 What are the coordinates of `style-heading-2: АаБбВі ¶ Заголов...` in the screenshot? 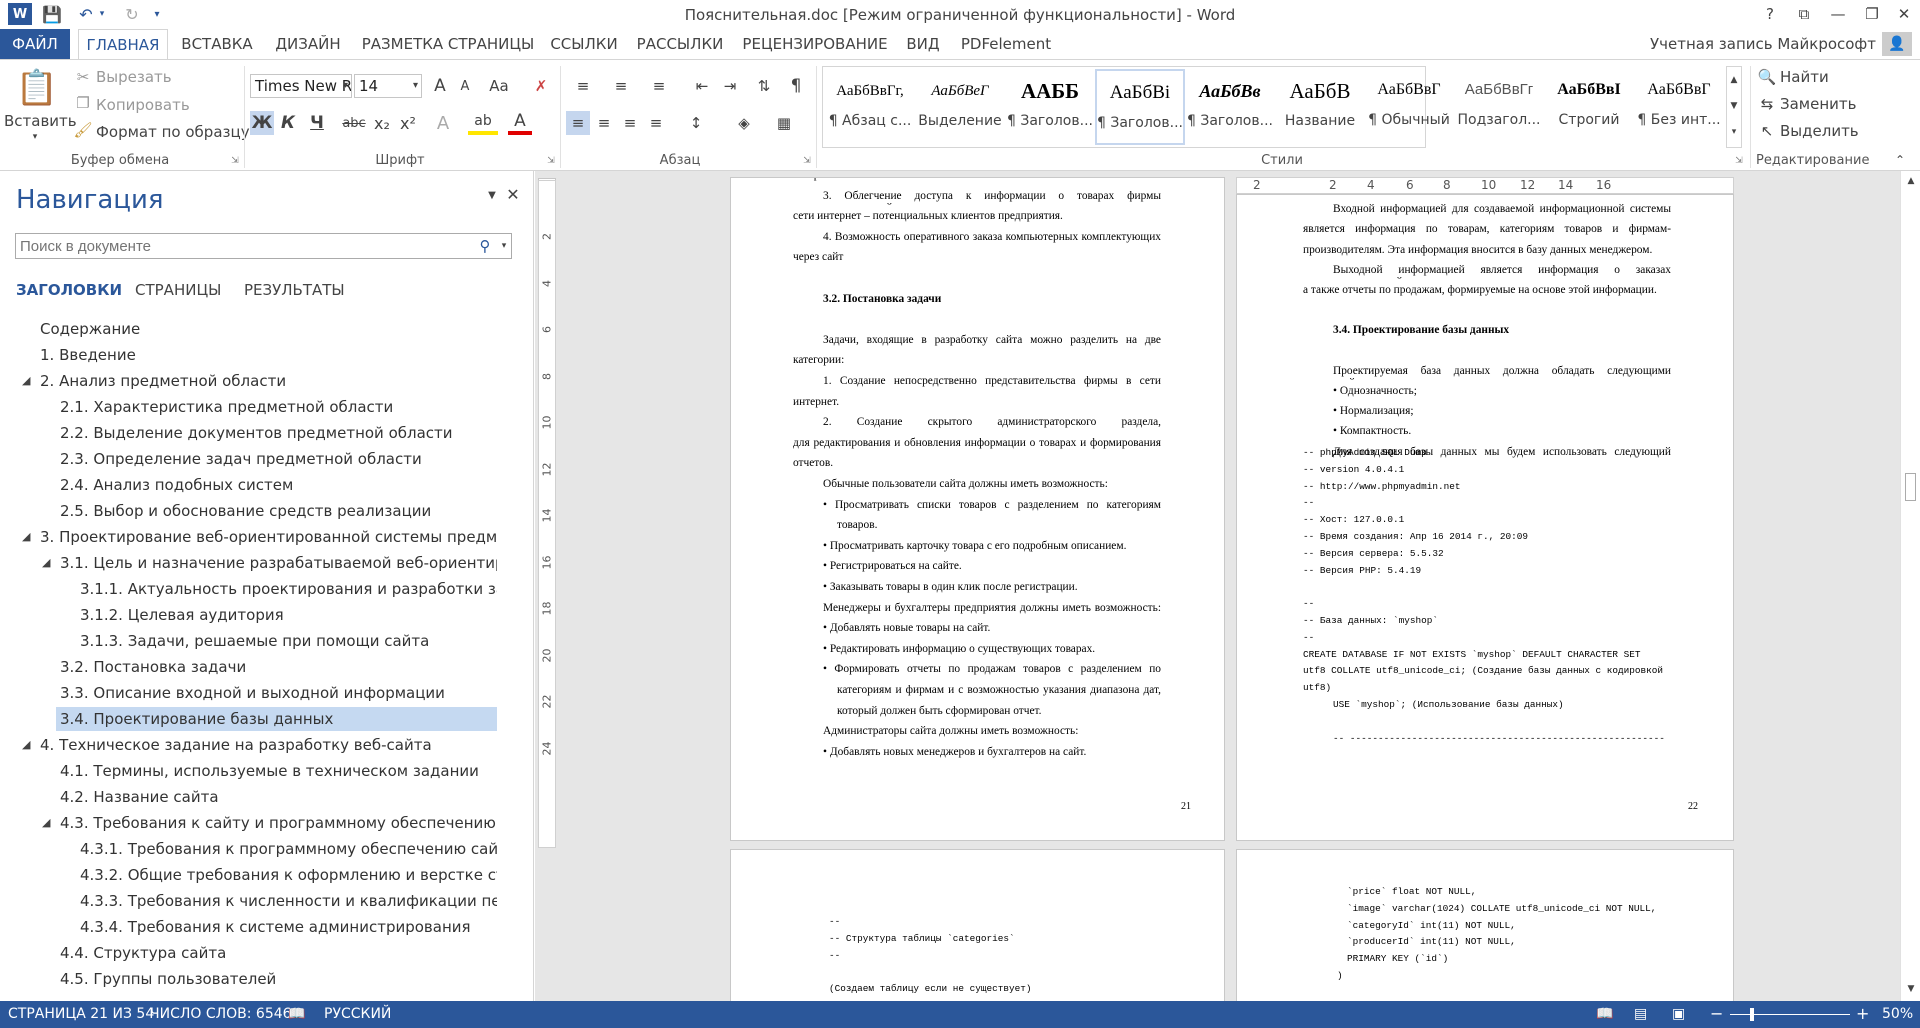 It's located at (1140, 107).